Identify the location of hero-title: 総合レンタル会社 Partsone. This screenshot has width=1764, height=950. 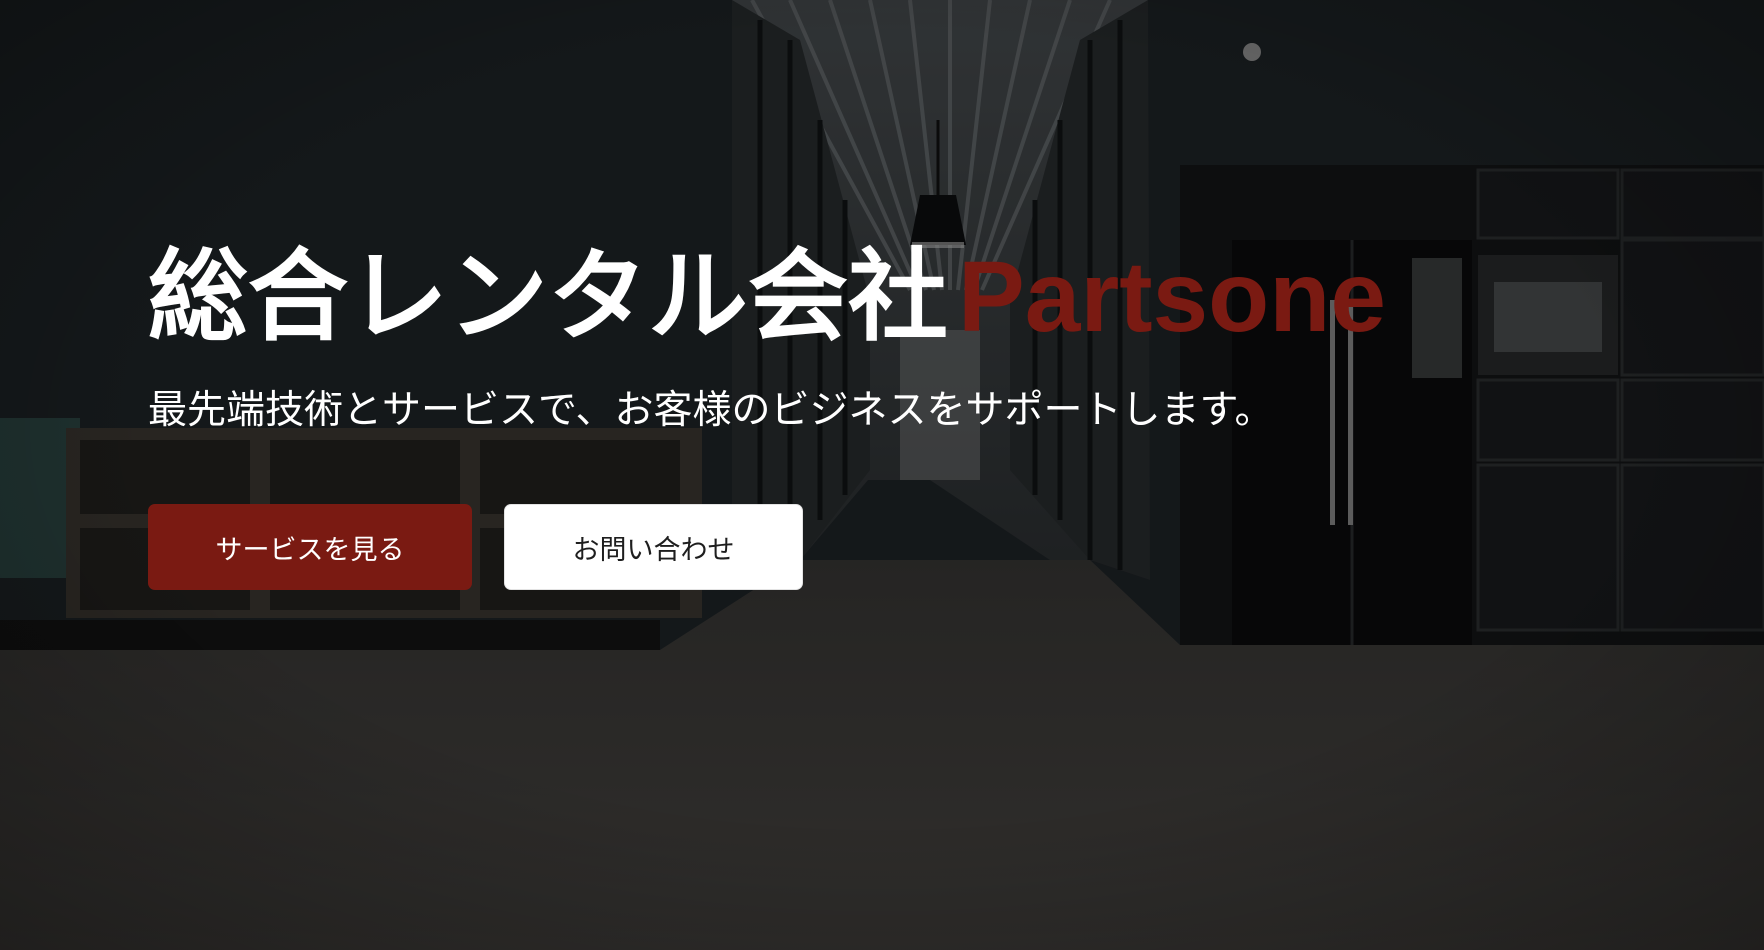
(767, 297).